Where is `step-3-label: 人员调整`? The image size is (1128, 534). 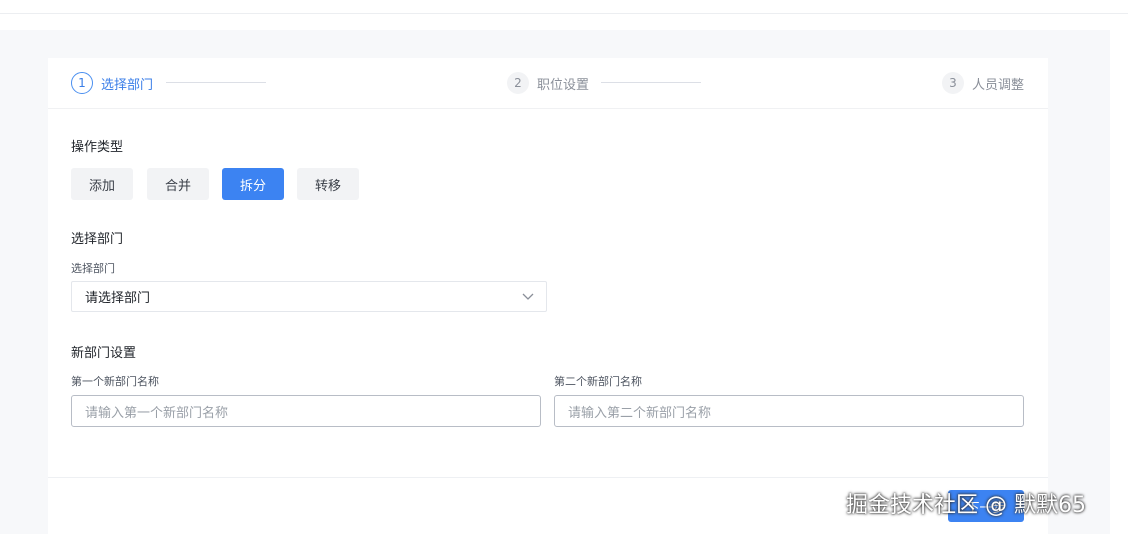 step-3-label: 人员调整 is located at coordinates (998, 85).